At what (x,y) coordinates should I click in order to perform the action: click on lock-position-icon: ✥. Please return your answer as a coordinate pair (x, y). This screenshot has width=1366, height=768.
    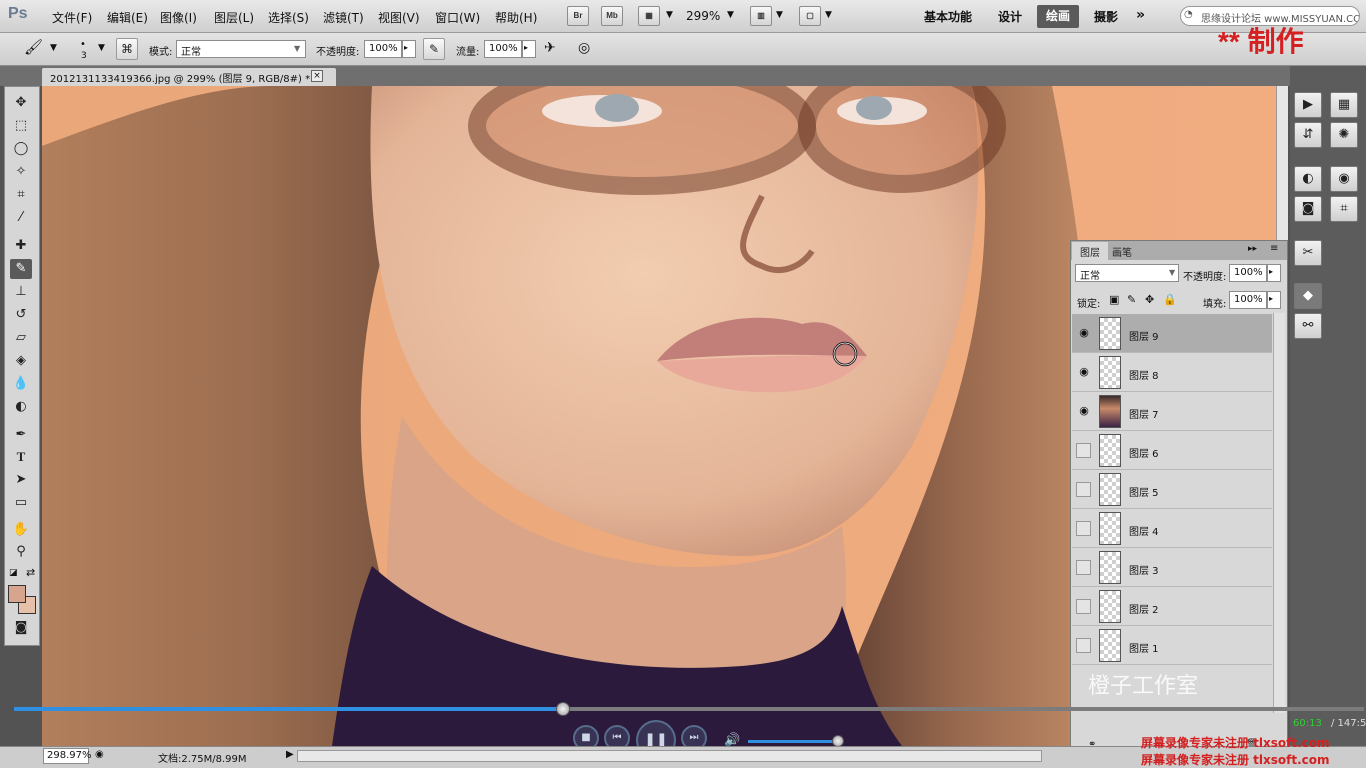
    Looking at the image, I should click on (1149, 299).